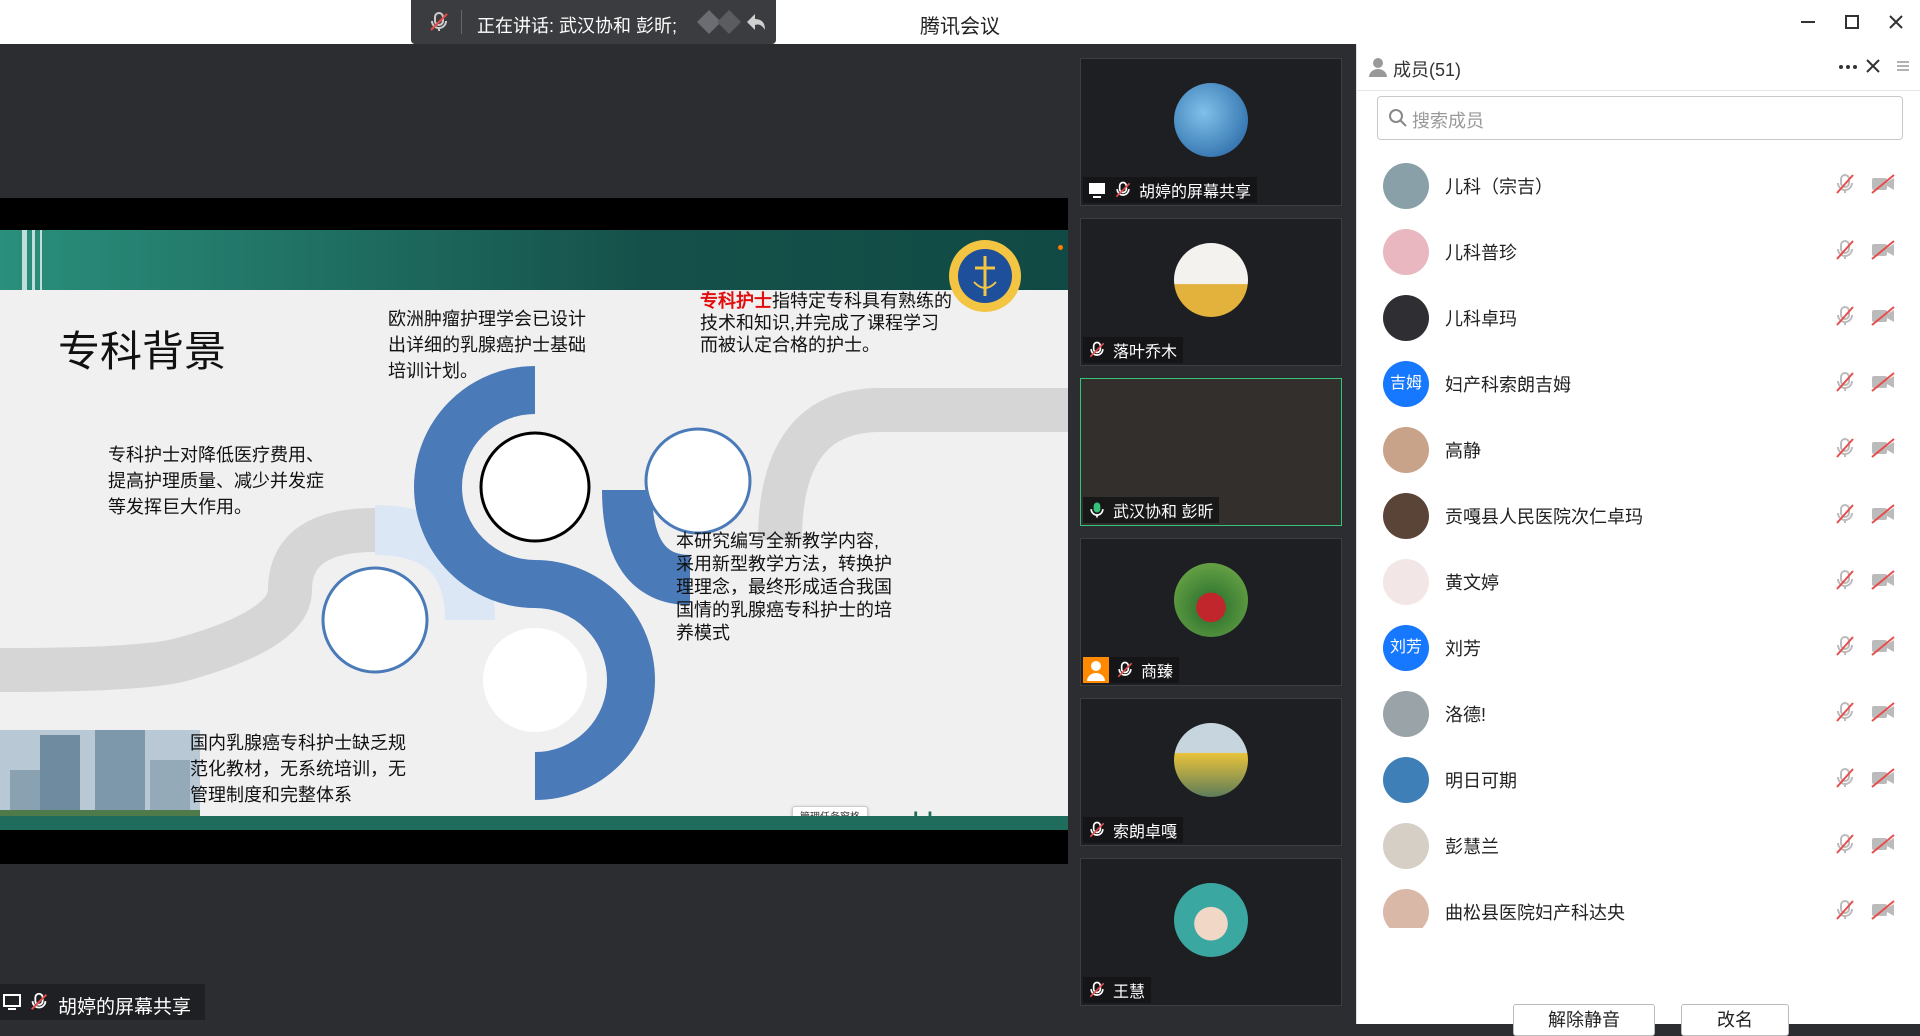 The width and height of the screenshot is (1920, 1036). Describe the element at coordinates (960, 27) in the screenshot. I see `app-title: 腾讯会议` at that location.